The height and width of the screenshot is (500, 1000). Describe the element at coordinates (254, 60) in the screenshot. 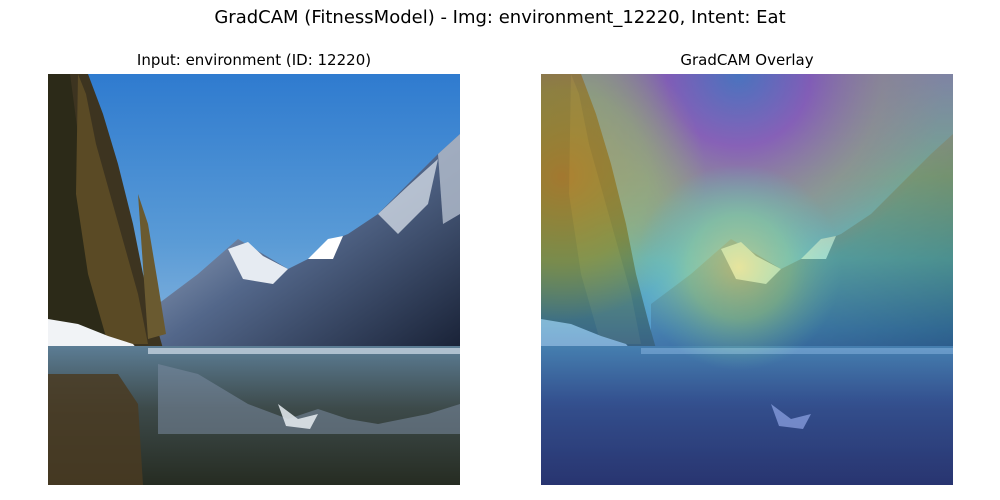

I see `input-panel-title: Input: environment (ID: 12220)` at that location.